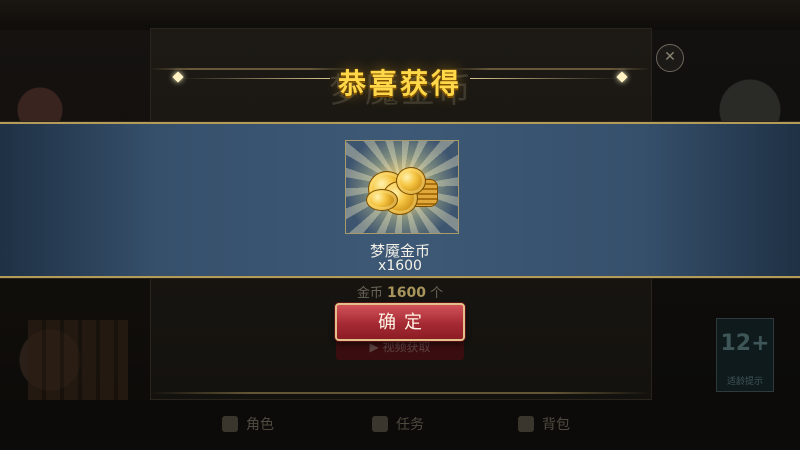  I want to click on bottom-ornament, so click(400, 393).